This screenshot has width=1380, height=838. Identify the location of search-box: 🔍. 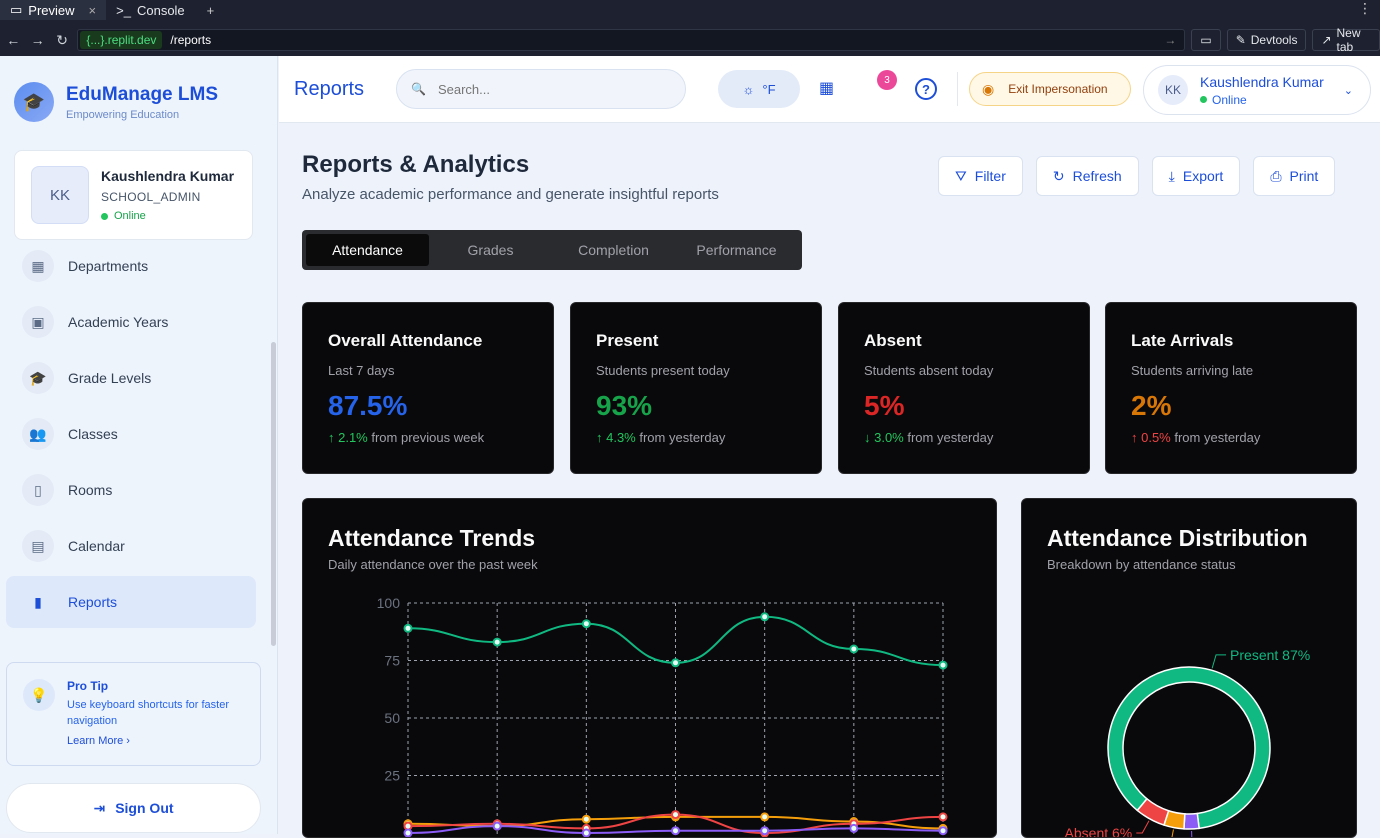
(541, 89).